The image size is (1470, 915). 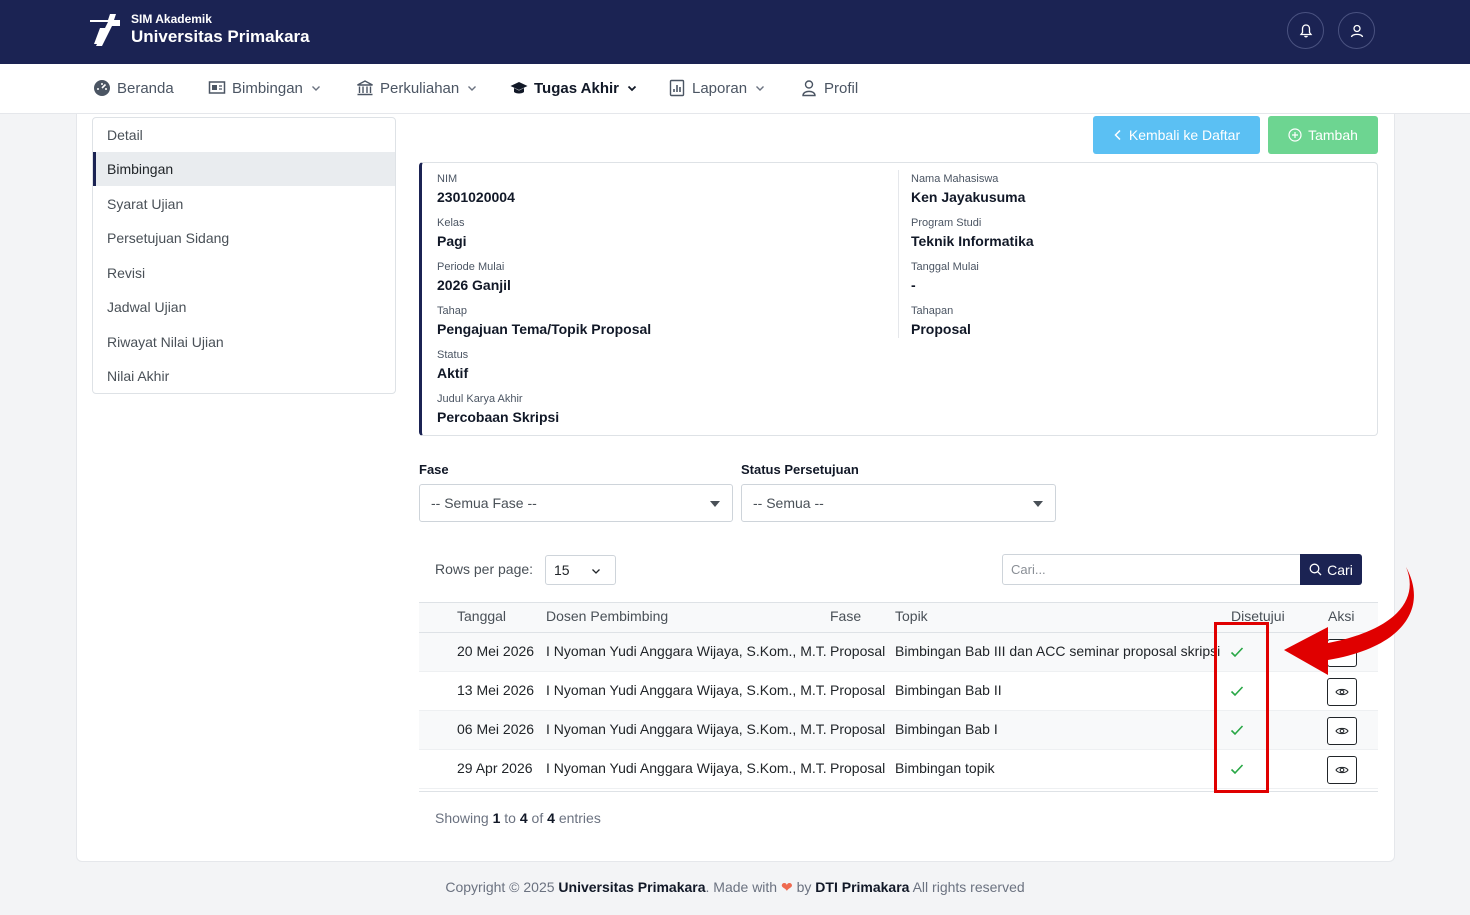 What do you see at coordinates (968, 197) in the screenshot?
I see `nama-value: Ken Jayakusuma` at bounding box center [968, 197].